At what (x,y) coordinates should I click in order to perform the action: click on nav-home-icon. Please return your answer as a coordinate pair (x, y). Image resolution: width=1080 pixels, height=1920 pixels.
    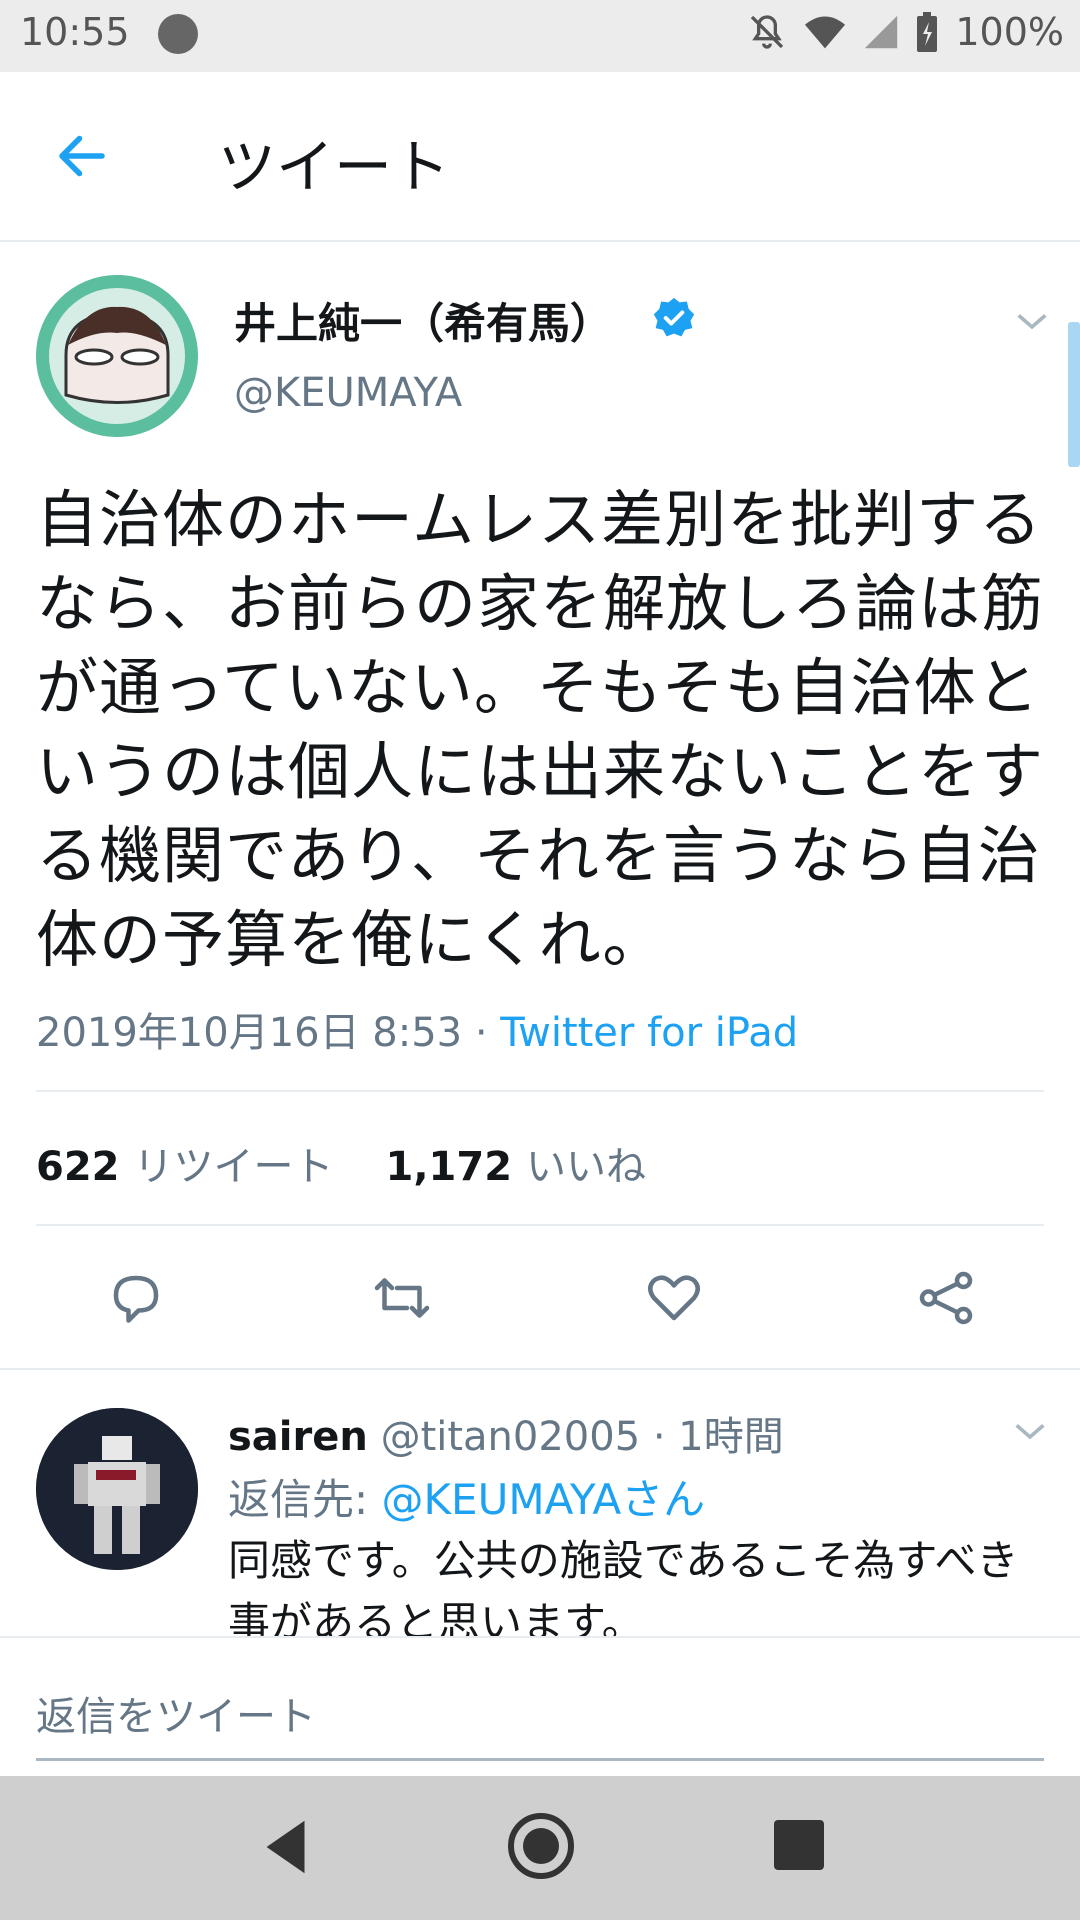
    Looking at the image, I should click on (541, 1846).